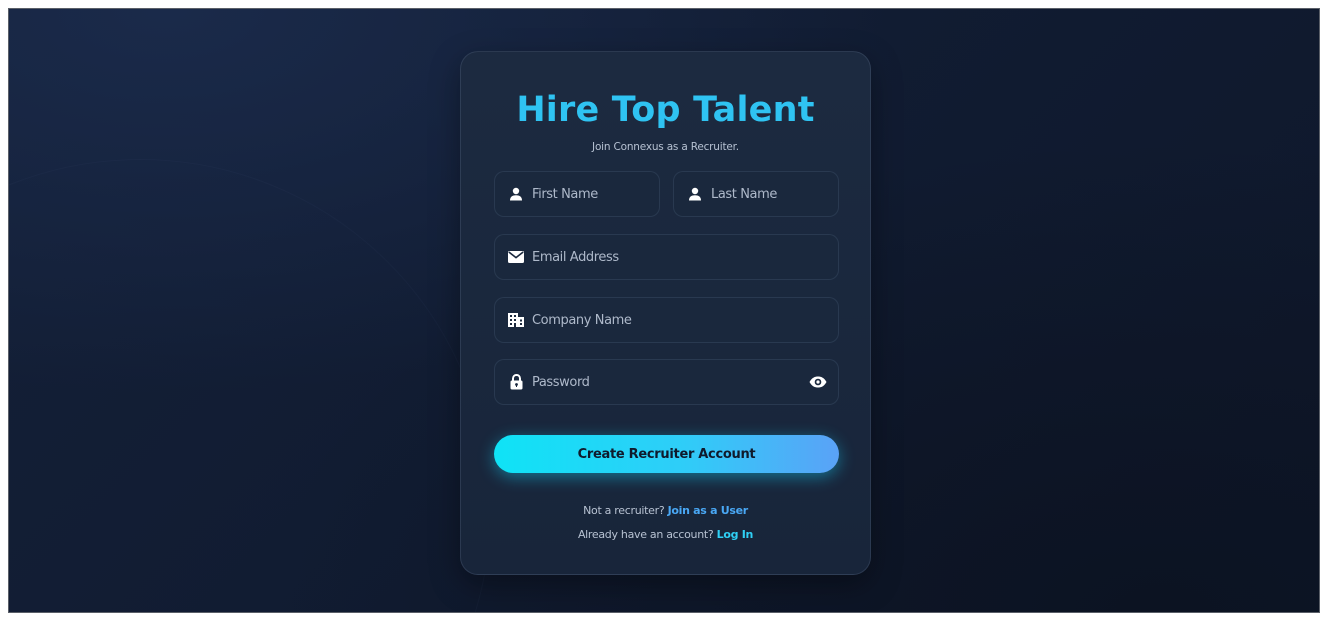 This screenshot has height=617, width=1323. I want to click on page-subtitle: Join Connexus as a Recruiter., so click(665, 147).